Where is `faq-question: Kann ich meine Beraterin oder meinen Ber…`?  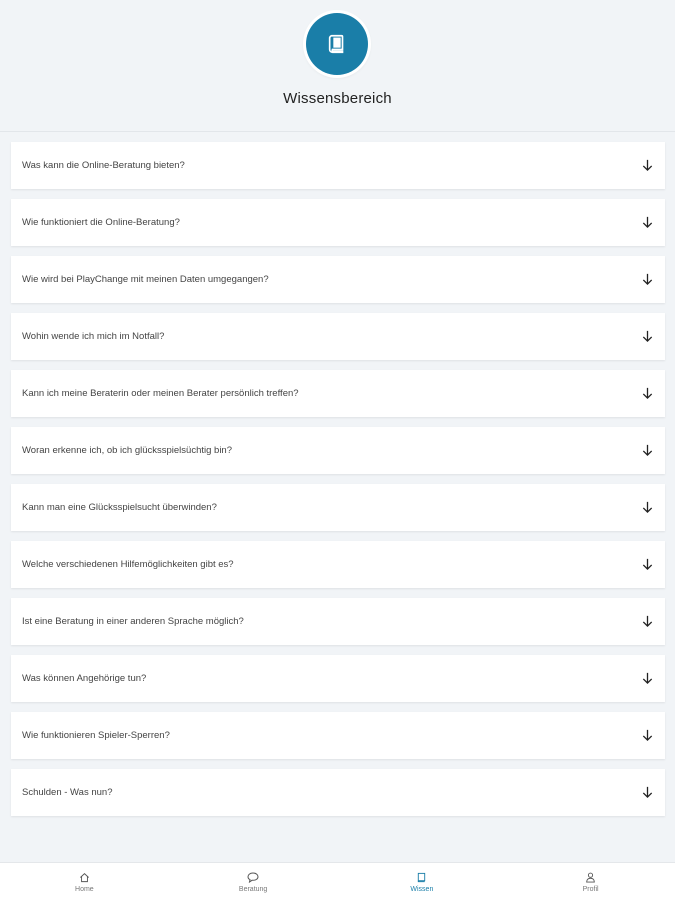
faq-question: Kann ich meine Beraterin oder meinen Ber… is located at coordinates (160, 393).